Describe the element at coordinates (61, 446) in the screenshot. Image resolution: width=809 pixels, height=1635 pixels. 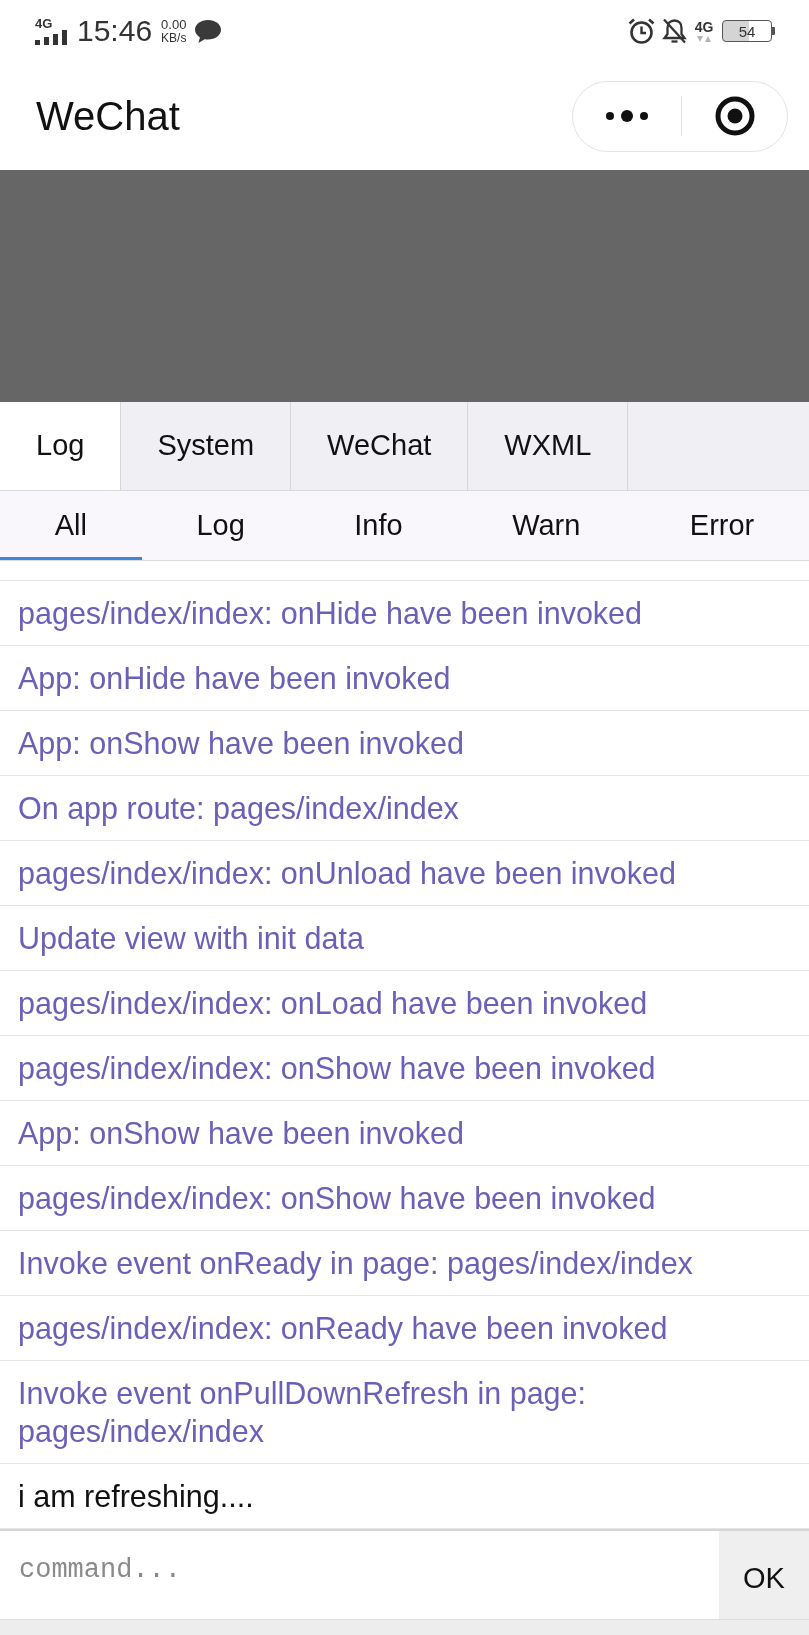
I see `panel-tab: Log` at that location.